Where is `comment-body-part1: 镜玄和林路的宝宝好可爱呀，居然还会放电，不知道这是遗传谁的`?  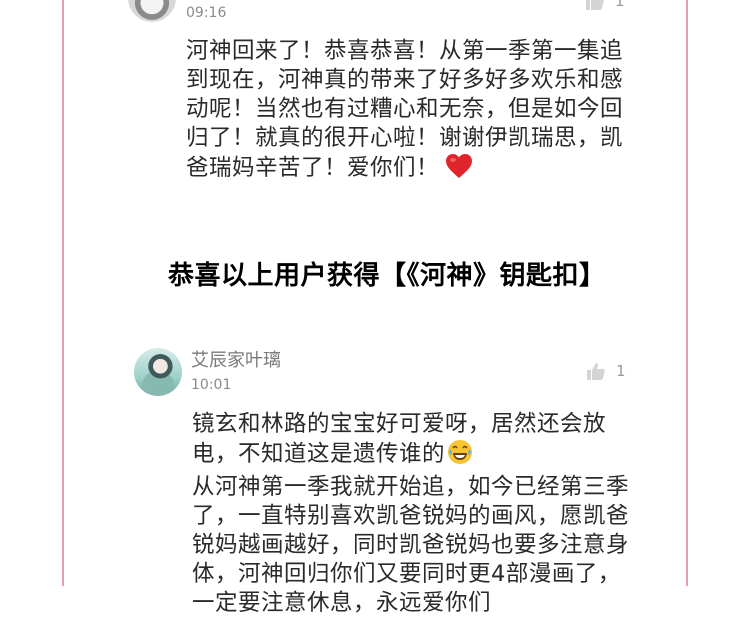
comment-body-part1: 镜玄和林路的宝宝好可爱呀，居然还会放电，不知道这是遗传谁的 is located at coordinates (399, 439).